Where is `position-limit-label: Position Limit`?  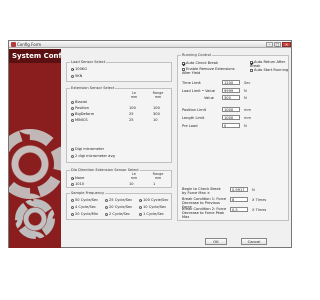 position-limit-label: Position Limit is located at coordinates (194, 110).